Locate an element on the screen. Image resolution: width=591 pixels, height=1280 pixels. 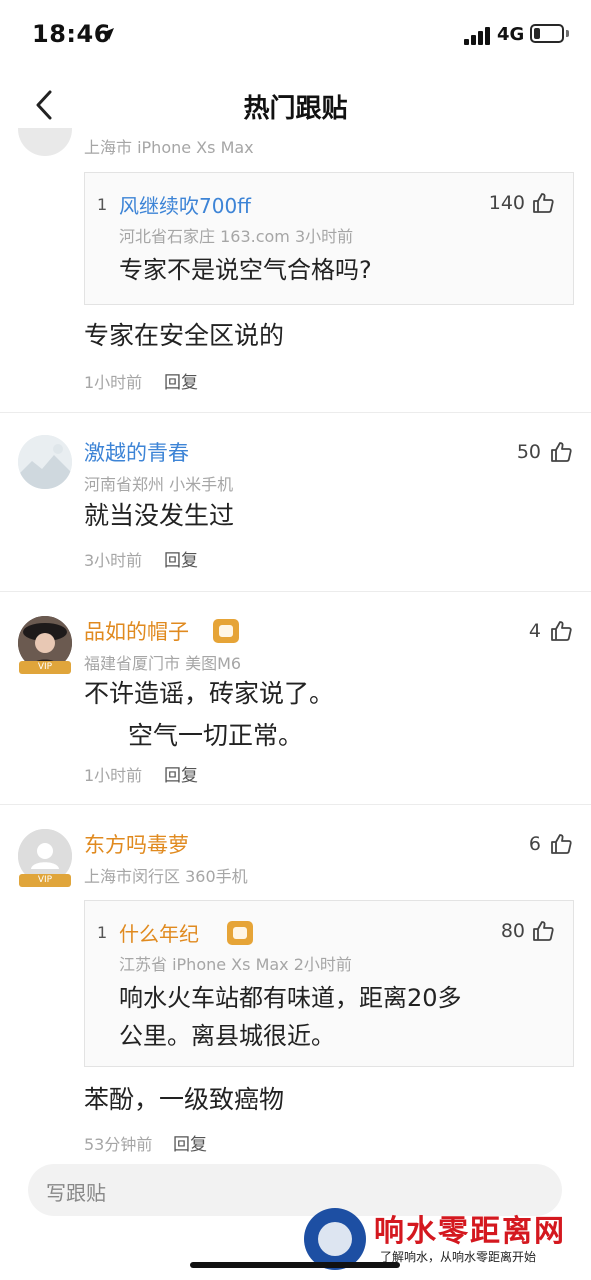
comment-username: 品如的帽子 is located at coordinates (136, 631).